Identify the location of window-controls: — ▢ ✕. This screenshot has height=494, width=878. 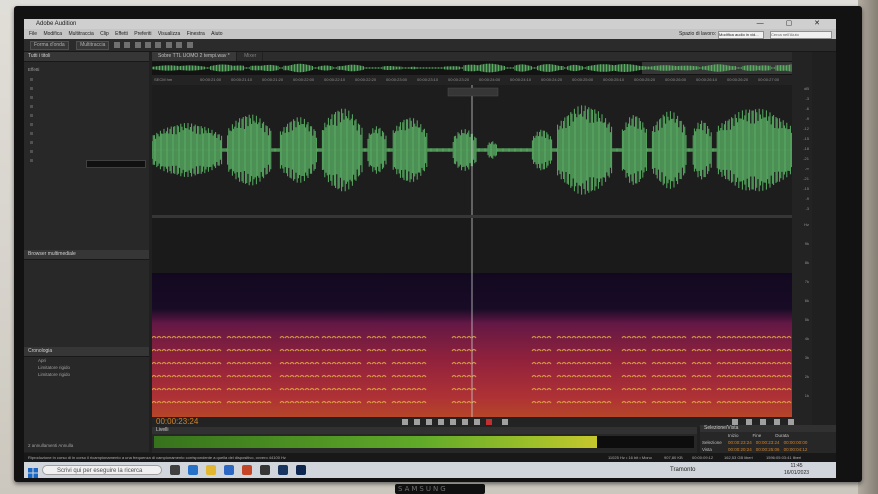
(793, 24).